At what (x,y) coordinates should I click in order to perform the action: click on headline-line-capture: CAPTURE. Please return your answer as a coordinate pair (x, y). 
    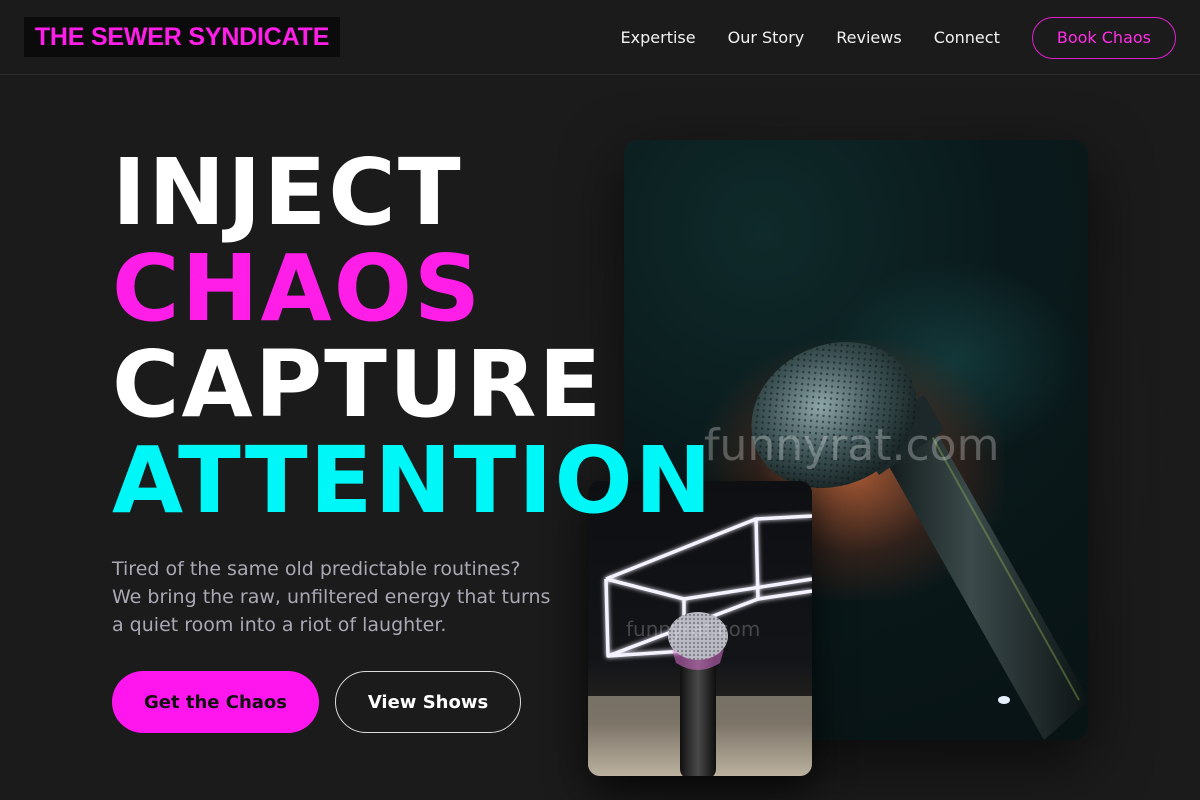
    Looking at the image, I should click on (358, 384).